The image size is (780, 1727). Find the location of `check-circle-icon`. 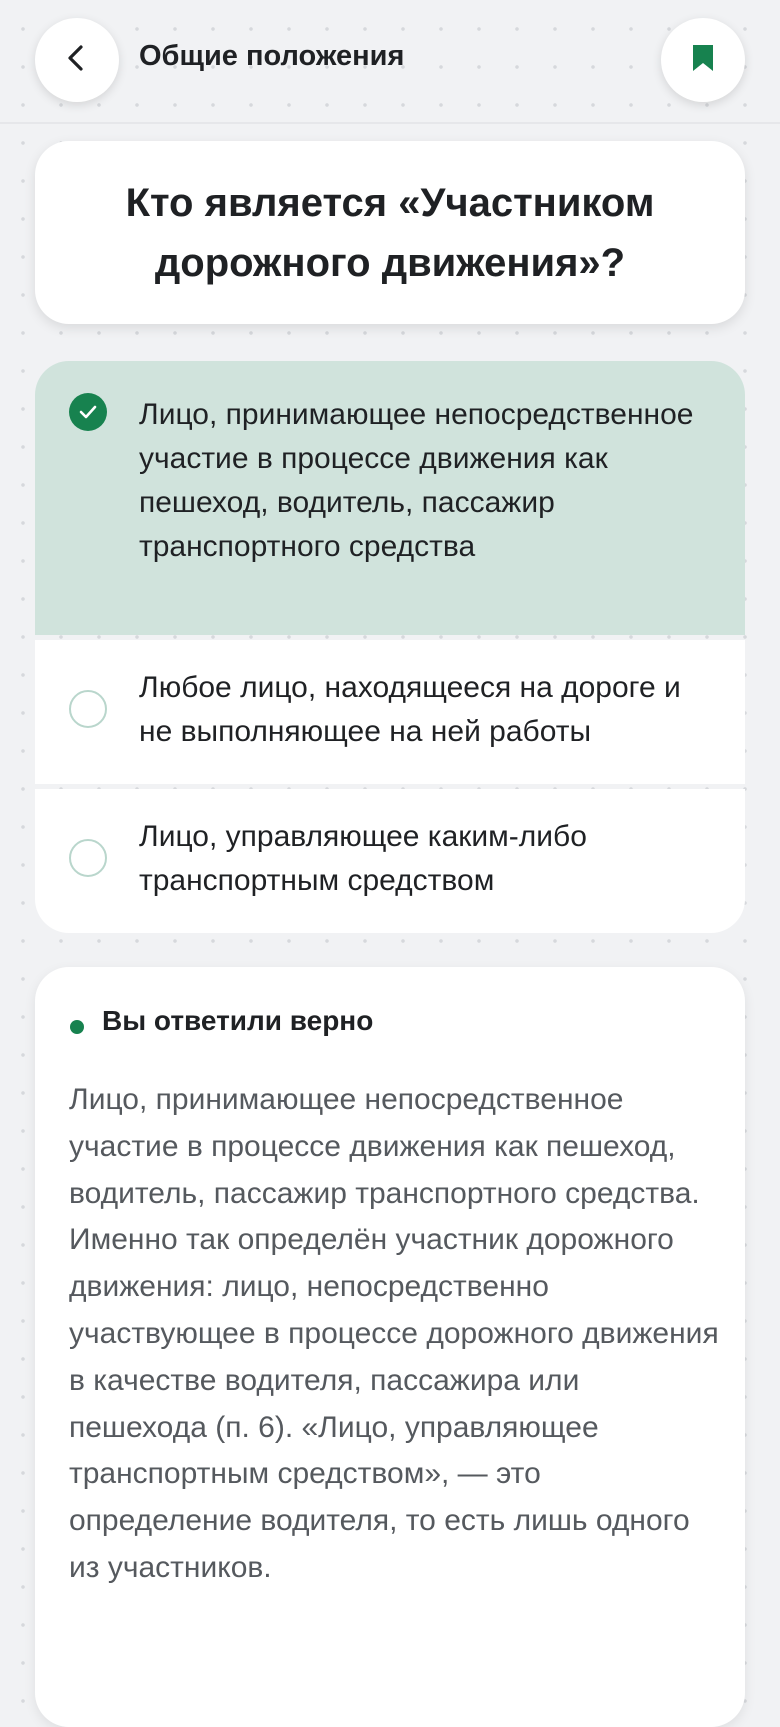

check-circle-icon is located at coordinates (88, 412).